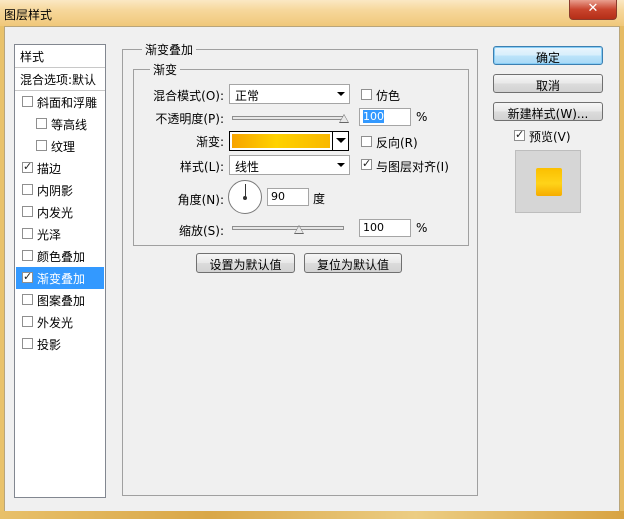 This screenshot has height=519, width=624. I want to click on style-item: 内发光, so click(60, 212).